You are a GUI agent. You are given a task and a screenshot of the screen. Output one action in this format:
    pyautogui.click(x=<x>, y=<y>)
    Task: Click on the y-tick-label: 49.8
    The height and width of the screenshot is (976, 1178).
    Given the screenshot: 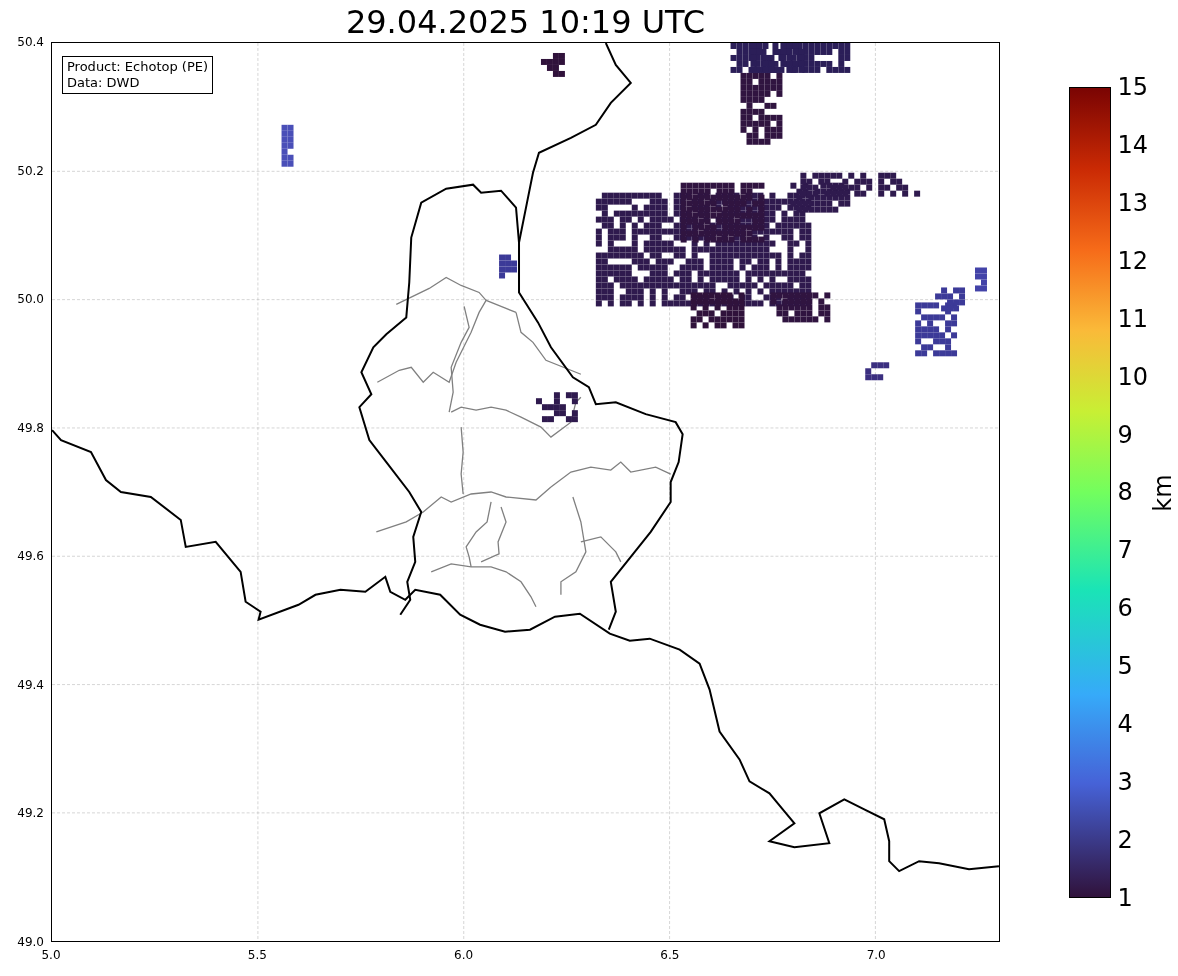 What is the action you would take?
    pyautogui.click(x=30, y=427)
    